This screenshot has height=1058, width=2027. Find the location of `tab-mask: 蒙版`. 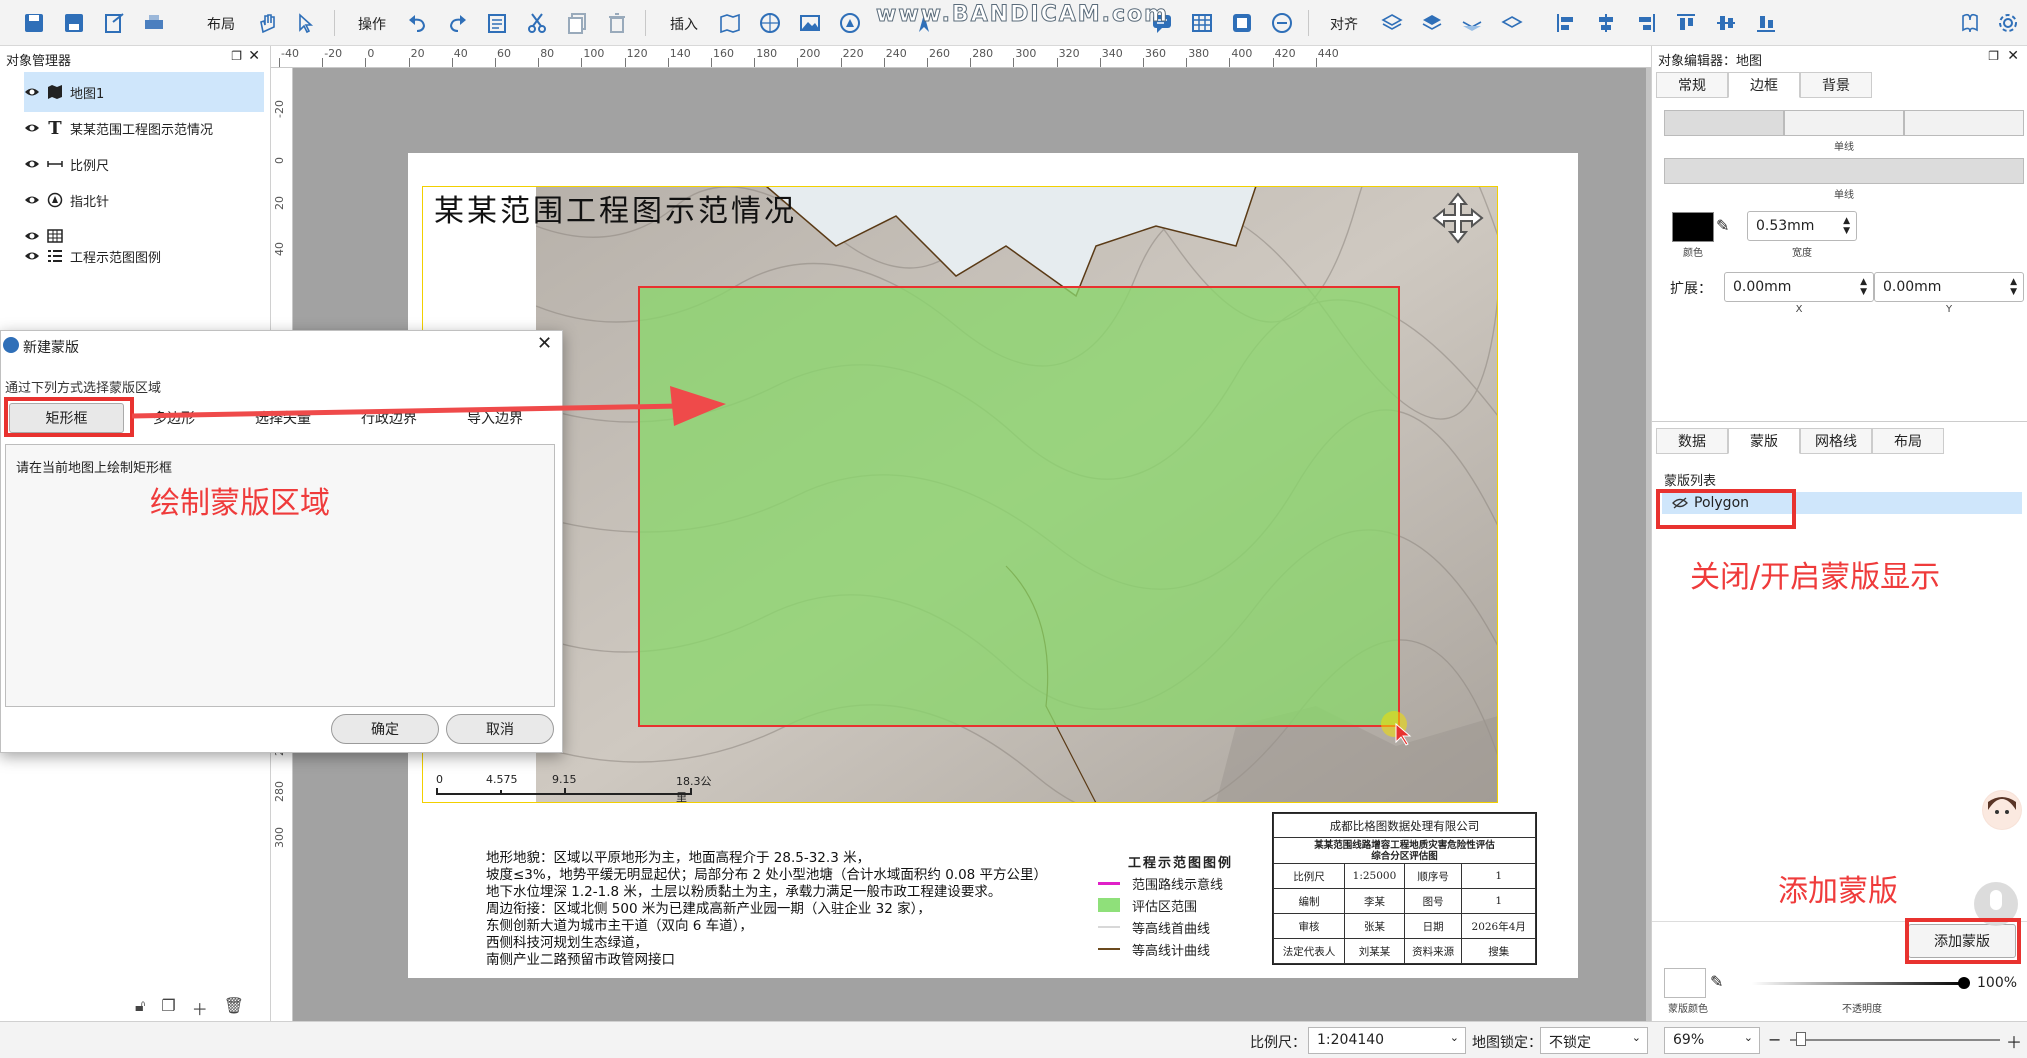

tab-mask: 蒙版 is located at coordinates (1764, 441).